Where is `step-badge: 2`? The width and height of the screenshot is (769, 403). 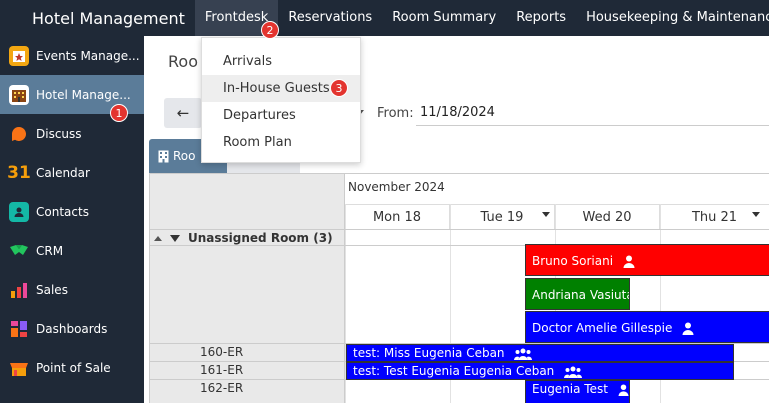
step-badge: 2 is located at coordinates (270, 30).